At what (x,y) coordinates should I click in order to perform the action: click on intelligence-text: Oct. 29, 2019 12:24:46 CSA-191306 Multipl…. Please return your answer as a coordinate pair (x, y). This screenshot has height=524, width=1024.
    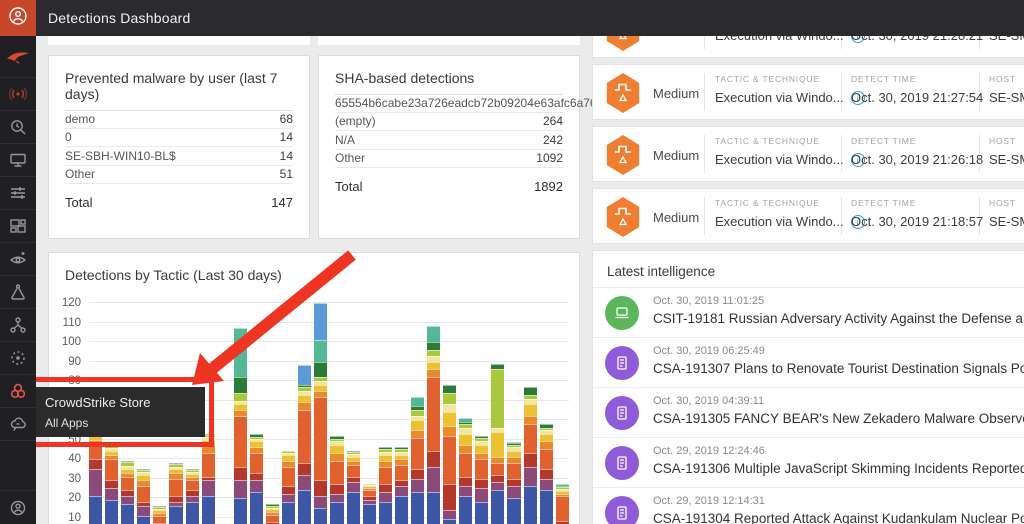
    Looking at the image, I should click on (838, 460).